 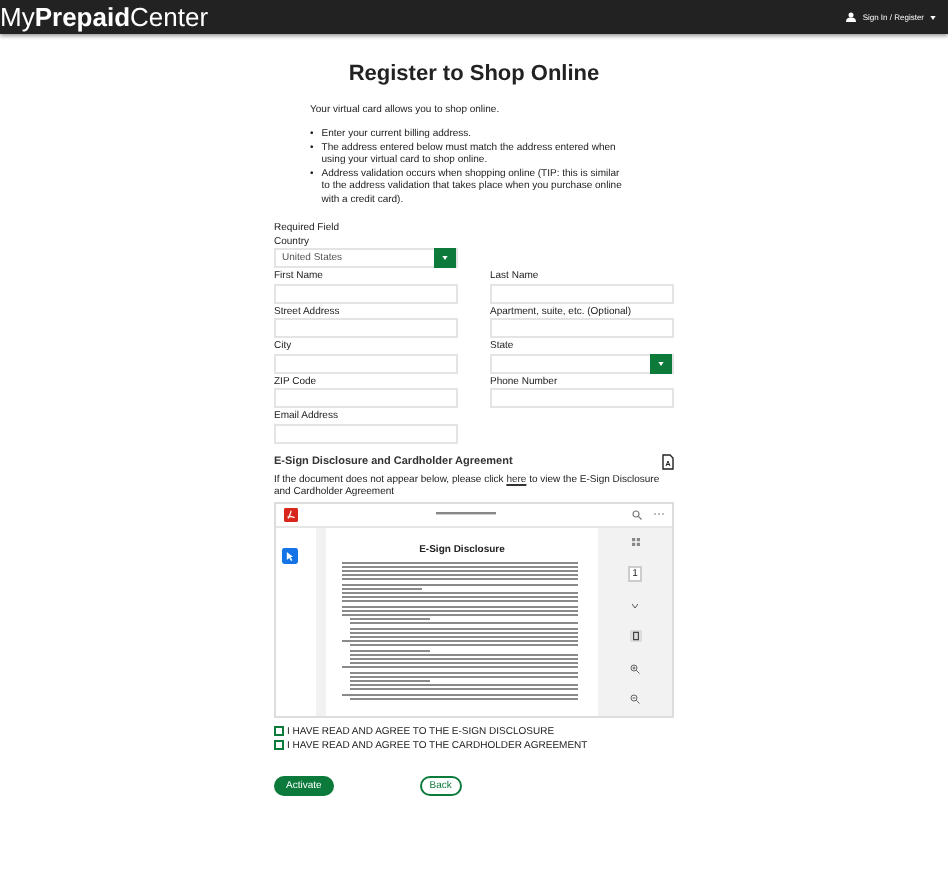 I want to click on zoom-in-icon, so click(x=635, y=668).